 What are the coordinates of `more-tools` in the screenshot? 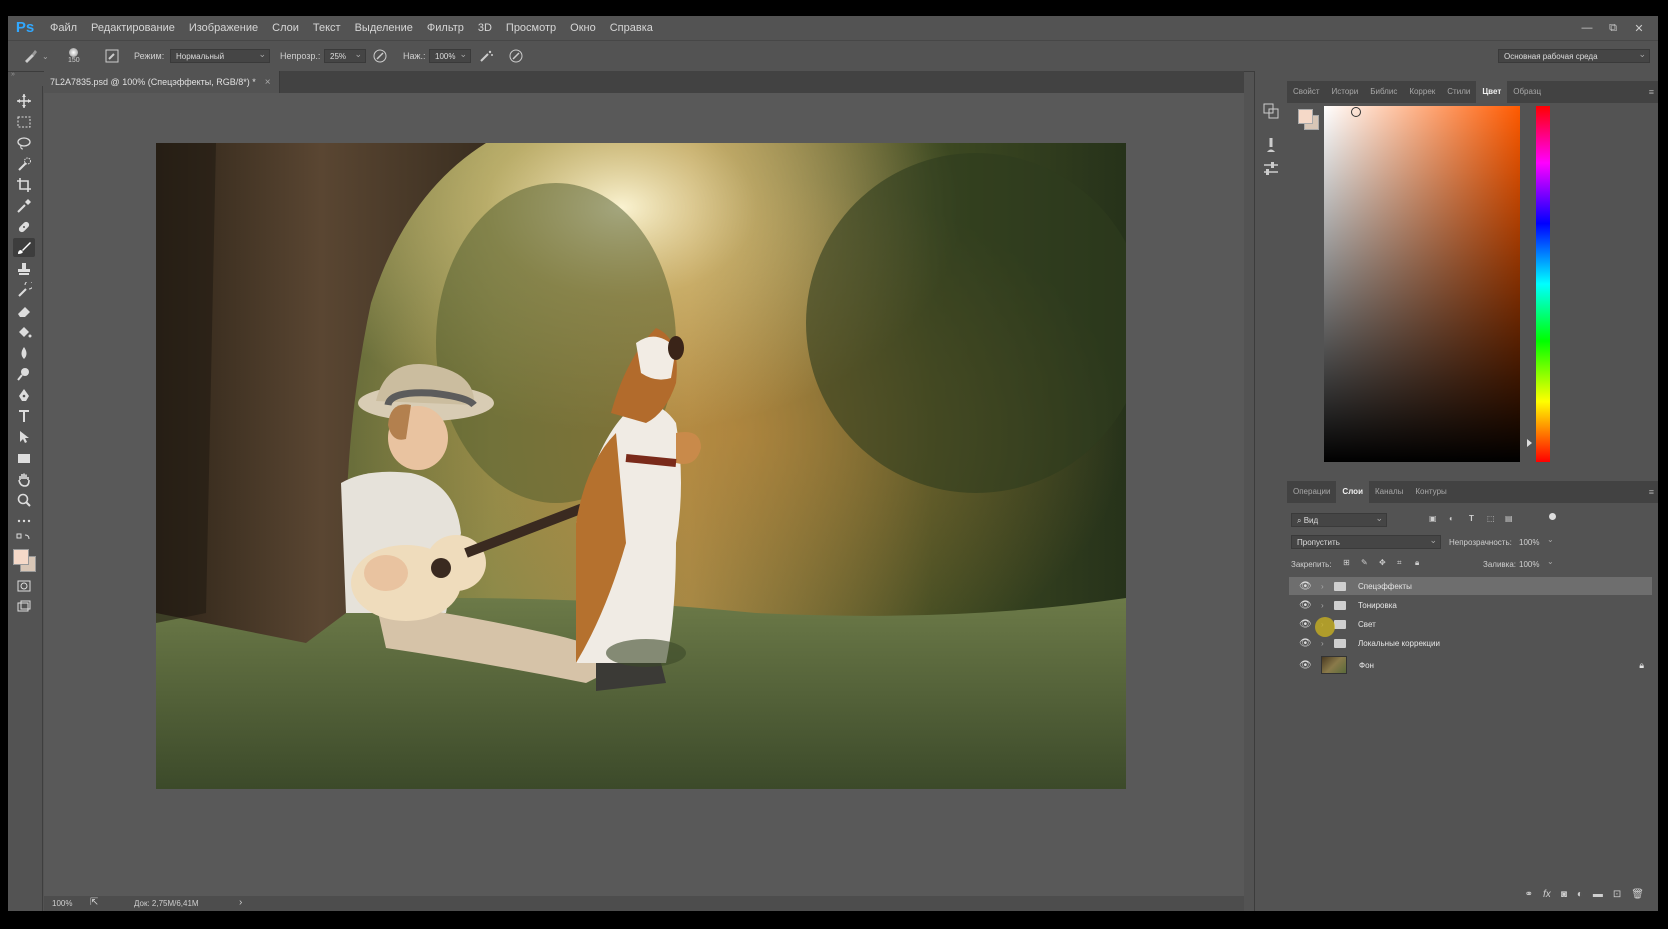 It's located at (24, 520).